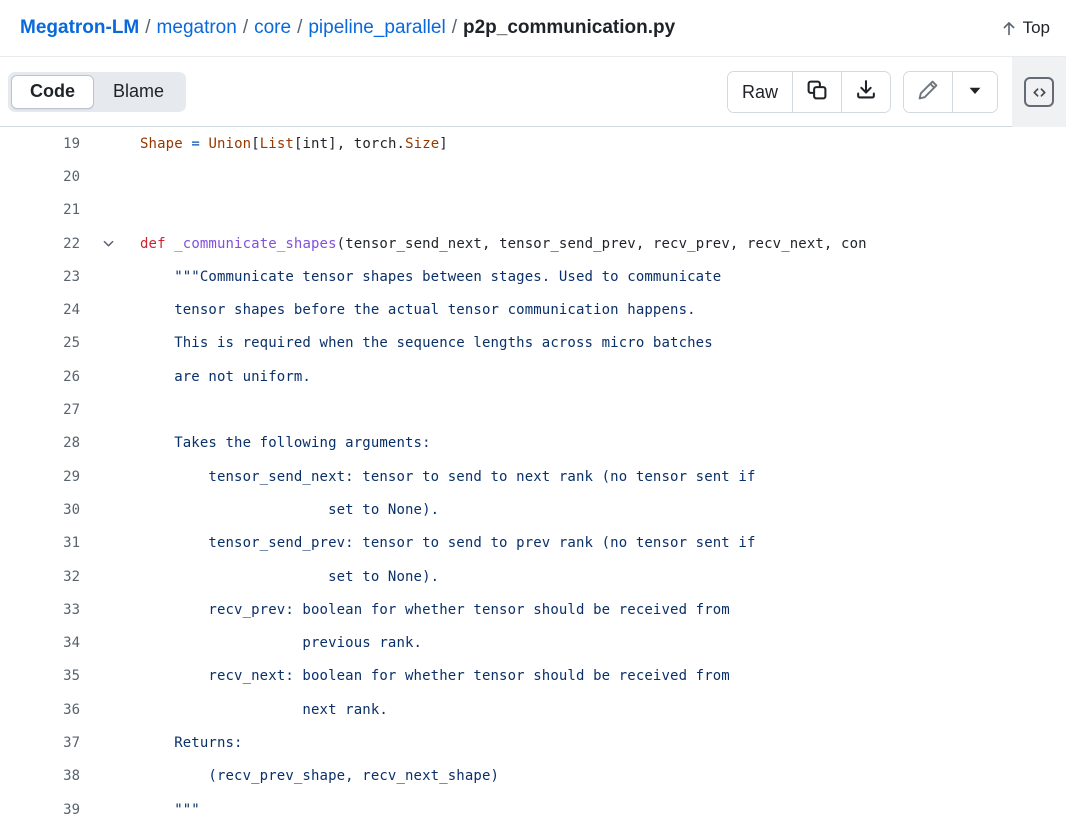 The width and height of the screenshot is (1066, 823). What do you see at coordinates (603, 377) in the screenshot?
I see `line-content: are not uniform.` at bounding box center [603, 377].